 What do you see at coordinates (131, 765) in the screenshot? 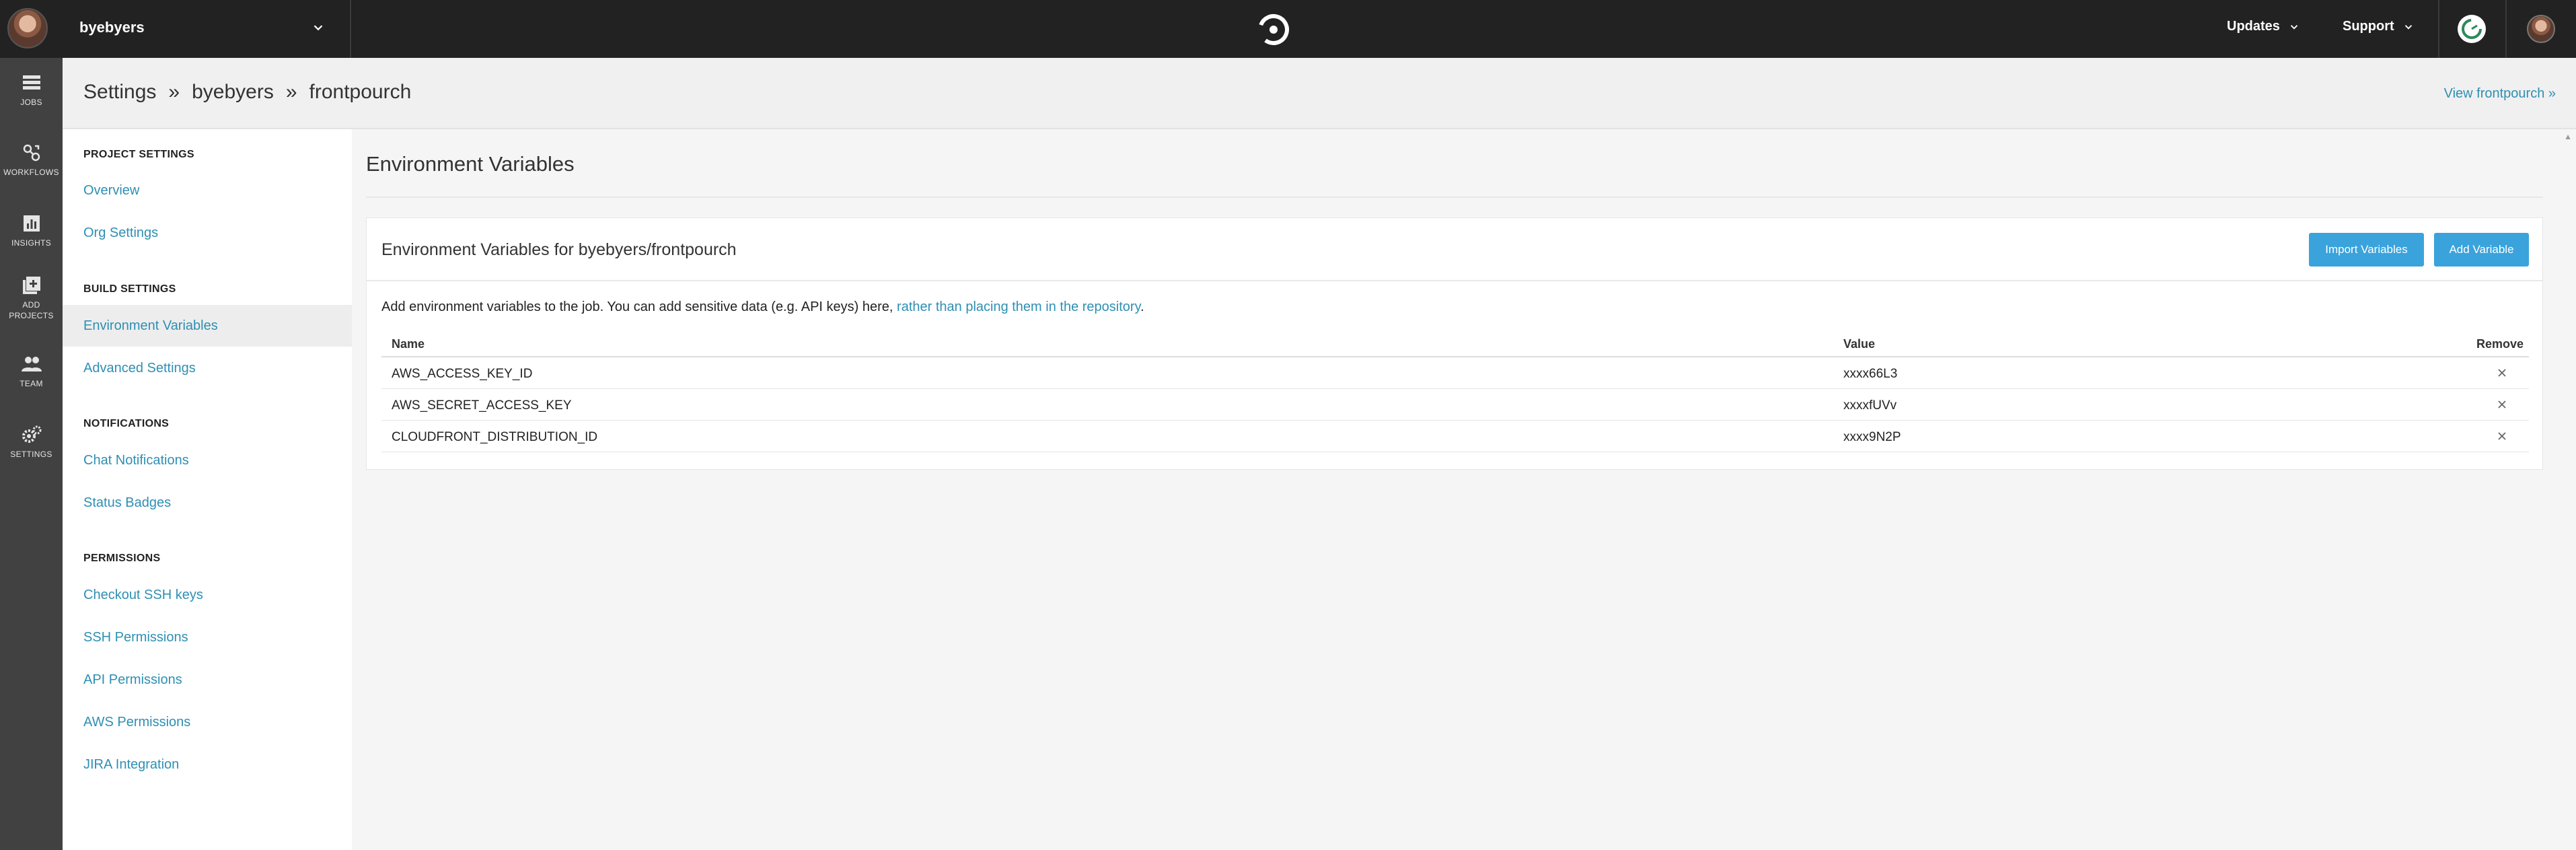
I see `sidebar-item-jira-integration: JIRA Integration` at bounding box center [131, 765].